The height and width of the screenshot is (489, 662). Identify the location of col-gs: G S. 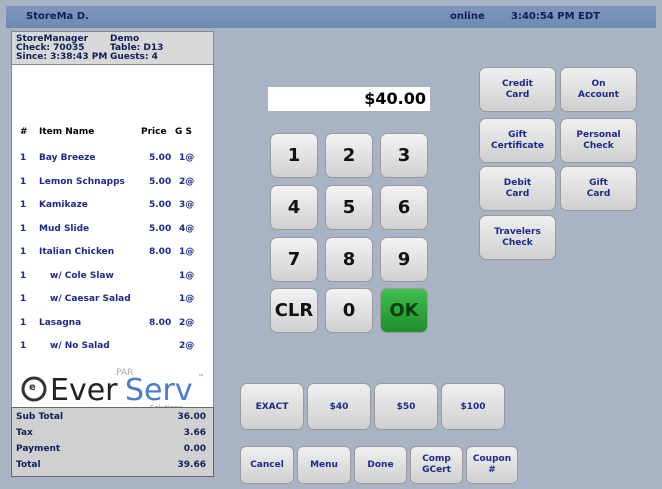
(184, 132).